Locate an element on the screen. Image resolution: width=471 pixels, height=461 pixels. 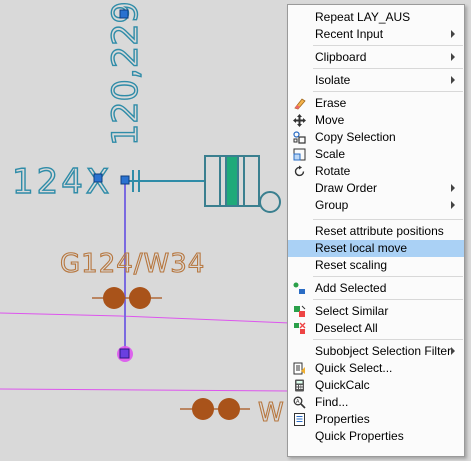
menu-item-quickcalc: QuickCalc is located at coordinates (376, 385).